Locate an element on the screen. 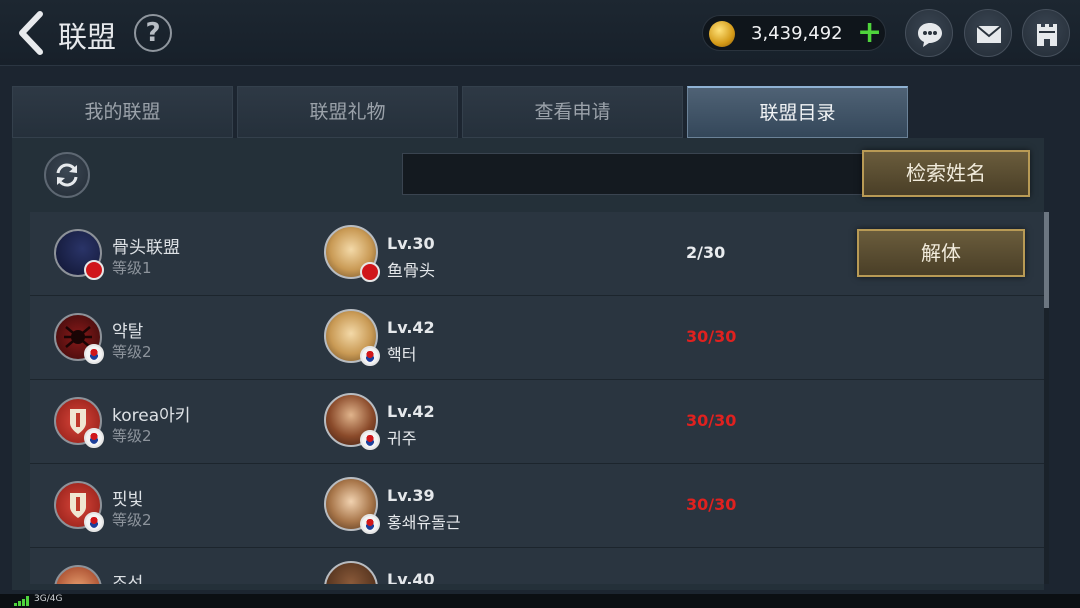  back-button is located at coordinates (31, 33).